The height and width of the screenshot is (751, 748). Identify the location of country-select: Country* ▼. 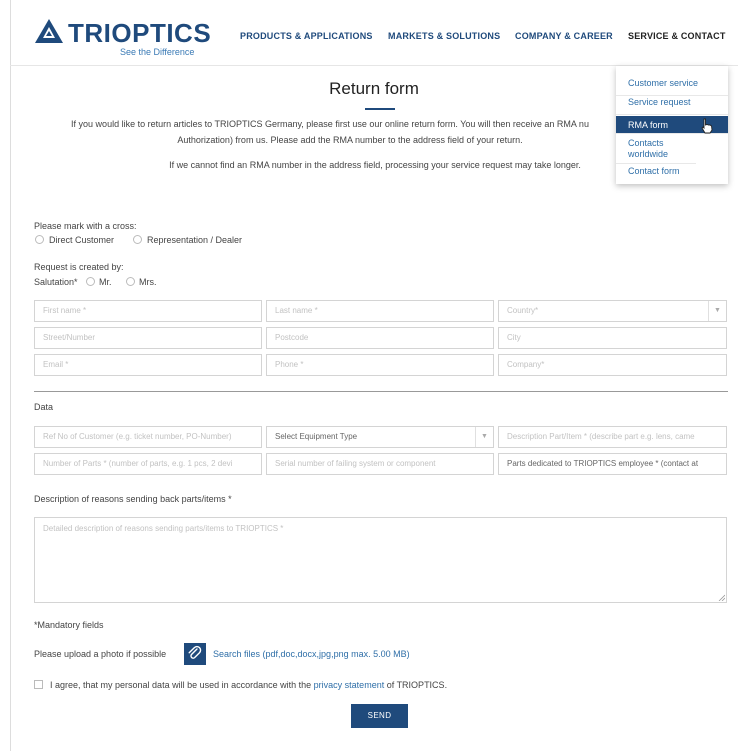
(612, 311).